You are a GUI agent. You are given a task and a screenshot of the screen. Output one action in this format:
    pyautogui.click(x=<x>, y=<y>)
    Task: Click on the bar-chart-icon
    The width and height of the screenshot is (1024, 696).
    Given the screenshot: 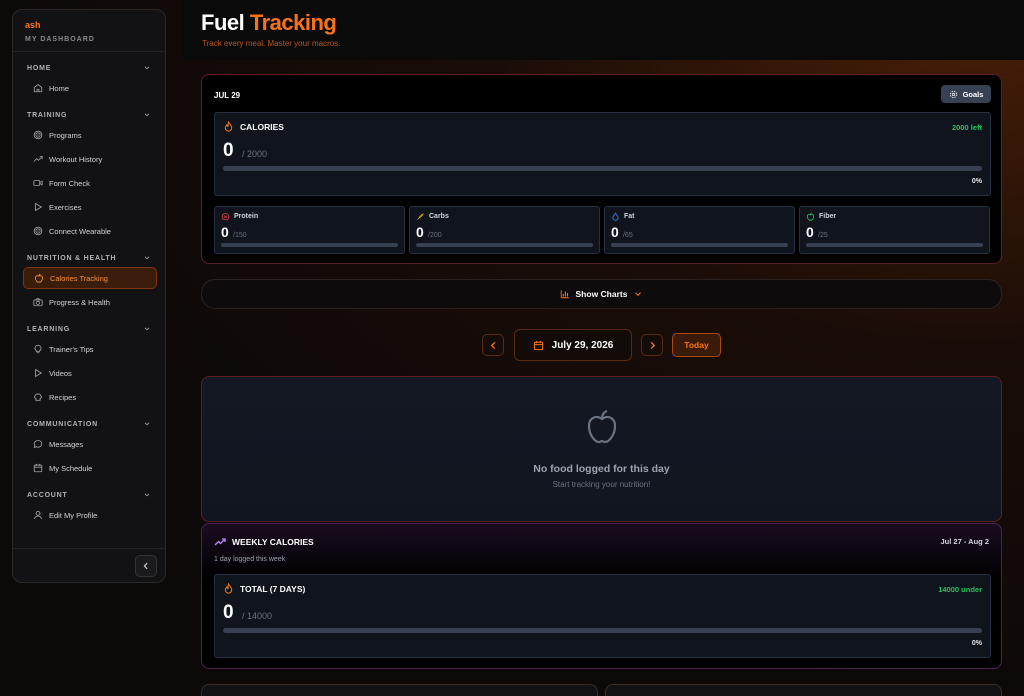 What is the action you would take?
    pyautogui.click(x=564, y=294)
    